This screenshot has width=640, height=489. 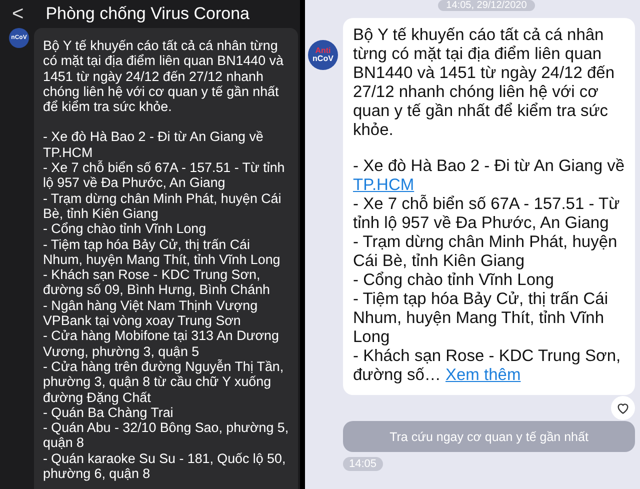 I want to click on location-item: - Quán Ba Chàng Trai, so click(x=108, y=412).